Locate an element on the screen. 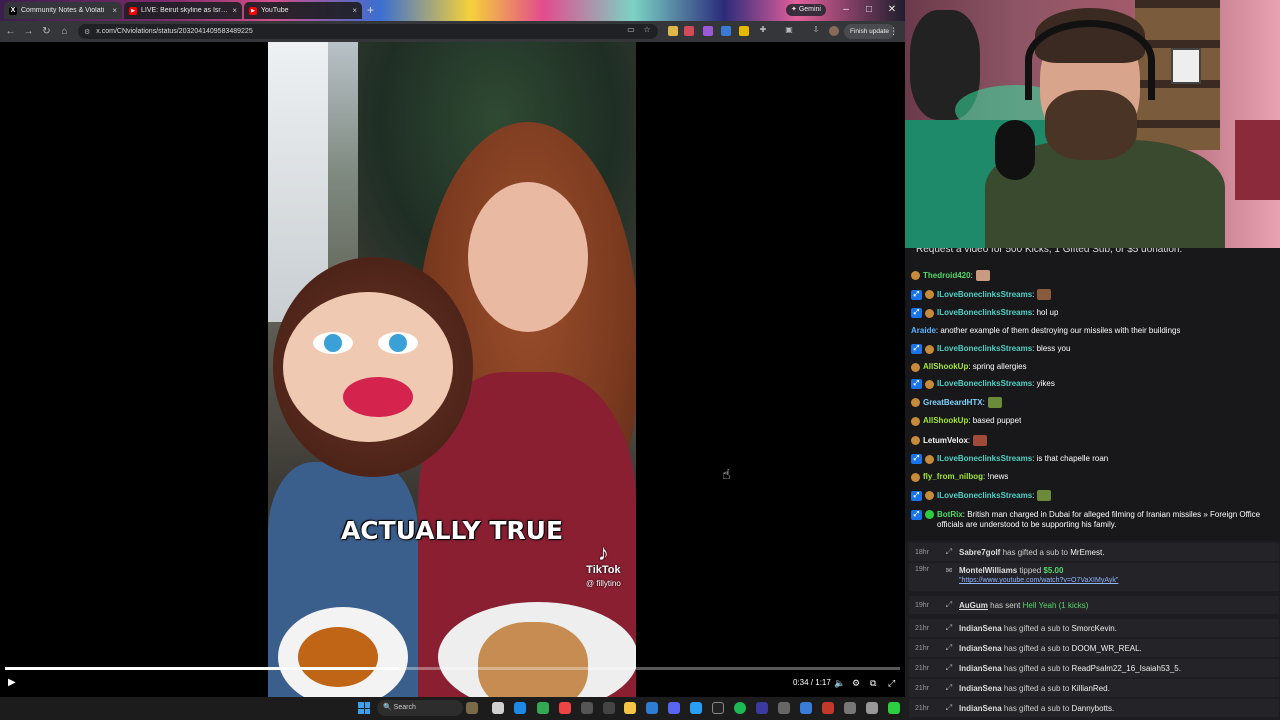 This screenshot has height=720, width=1280. chat-text: !news is located at coordinates (998, 476).